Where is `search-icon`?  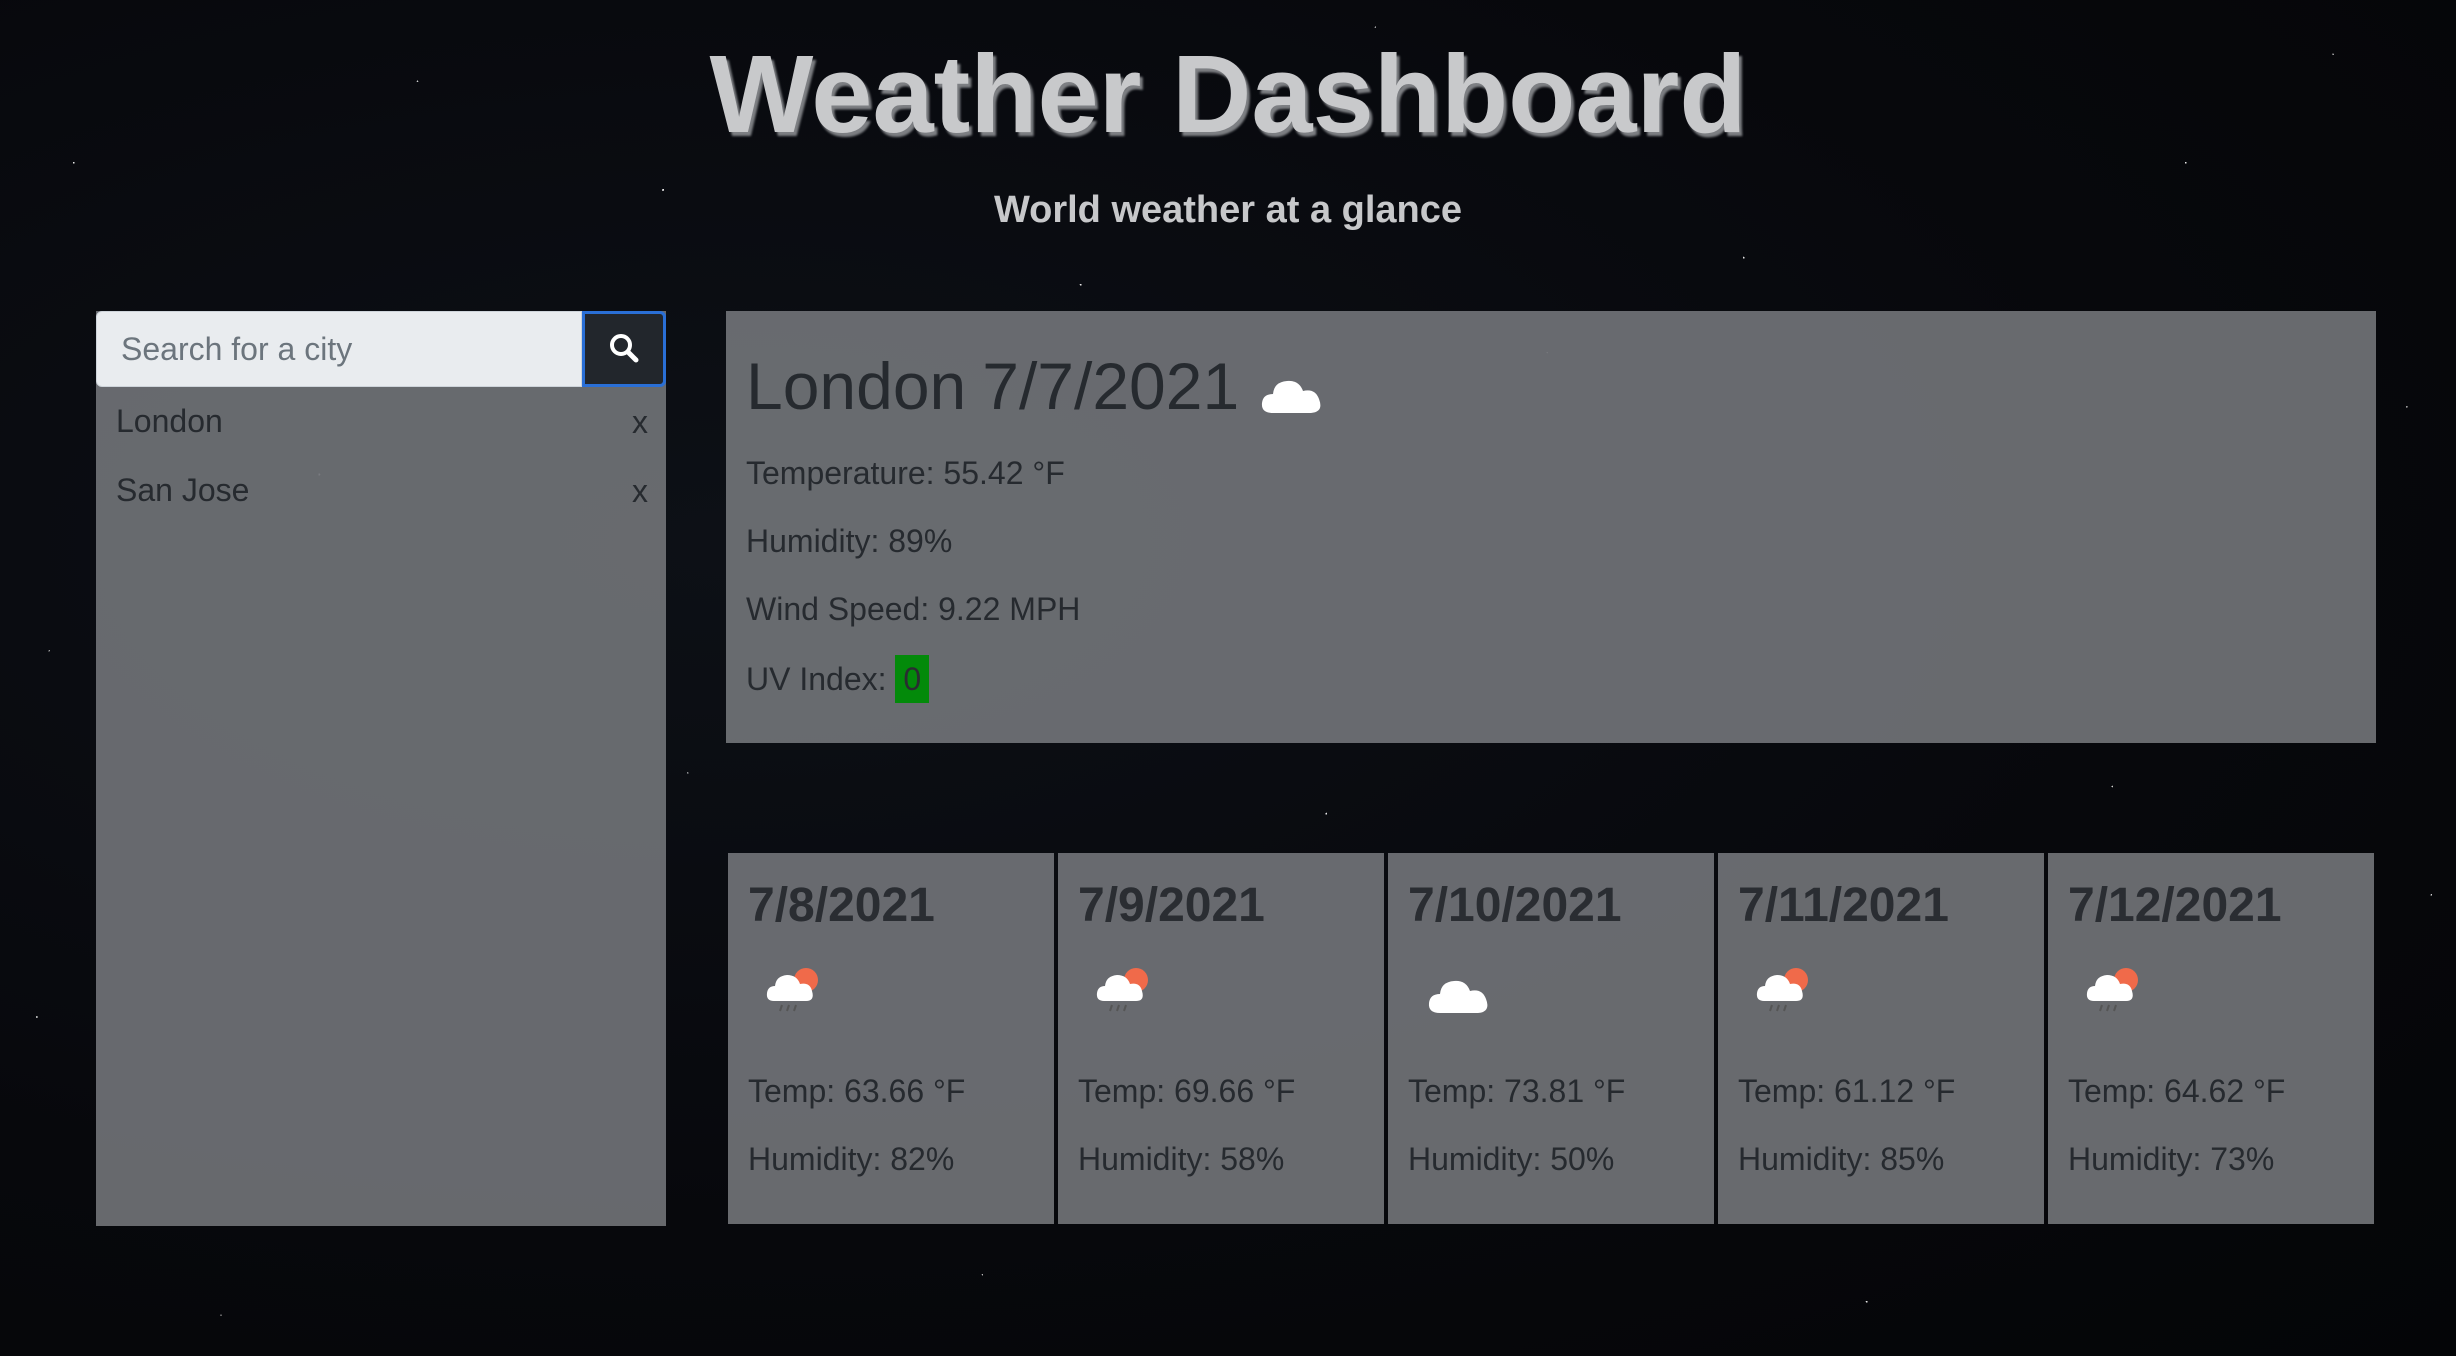 search-icon is located at coordinates (624, 349).